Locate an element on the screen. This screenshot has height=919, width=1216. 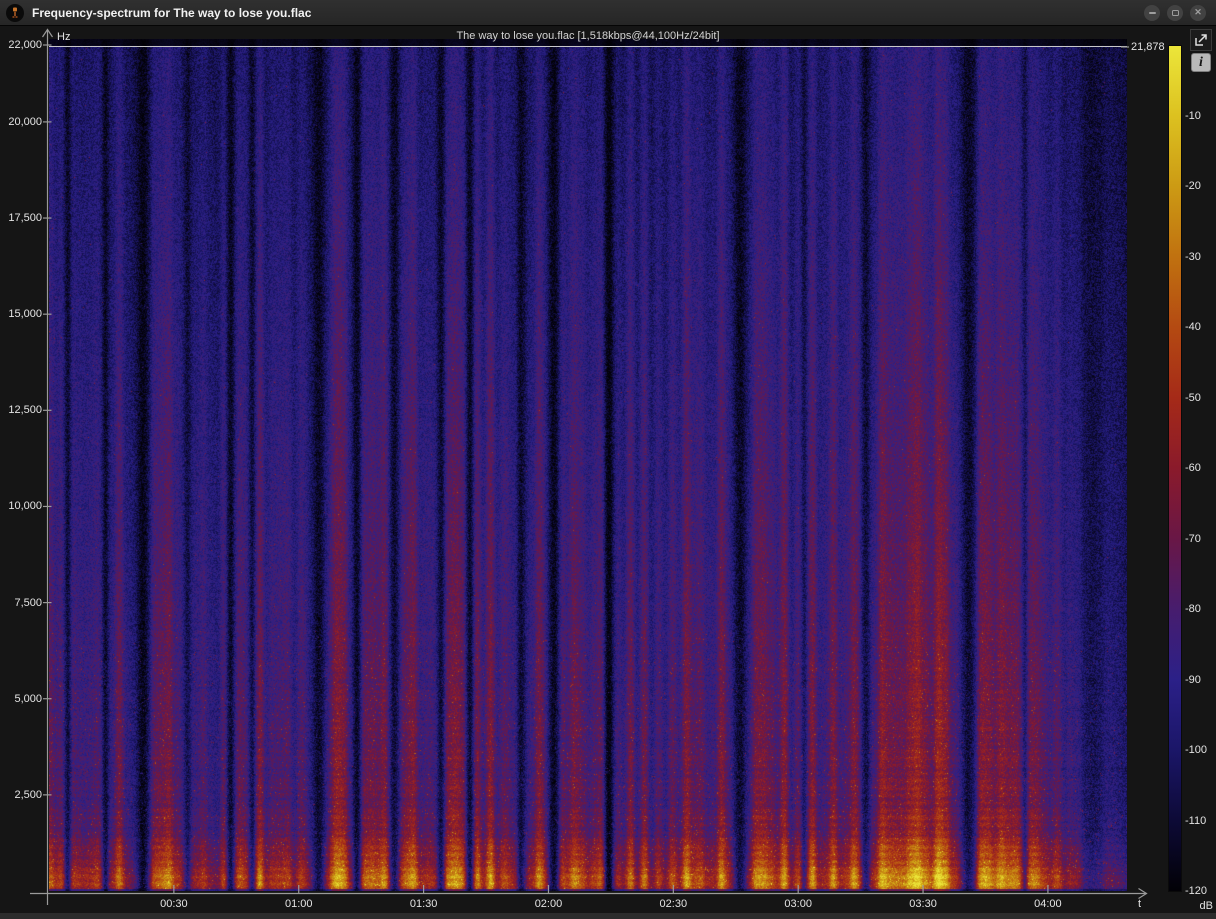
x-tick-label: 02:30 is located at coordinates (673, 904).